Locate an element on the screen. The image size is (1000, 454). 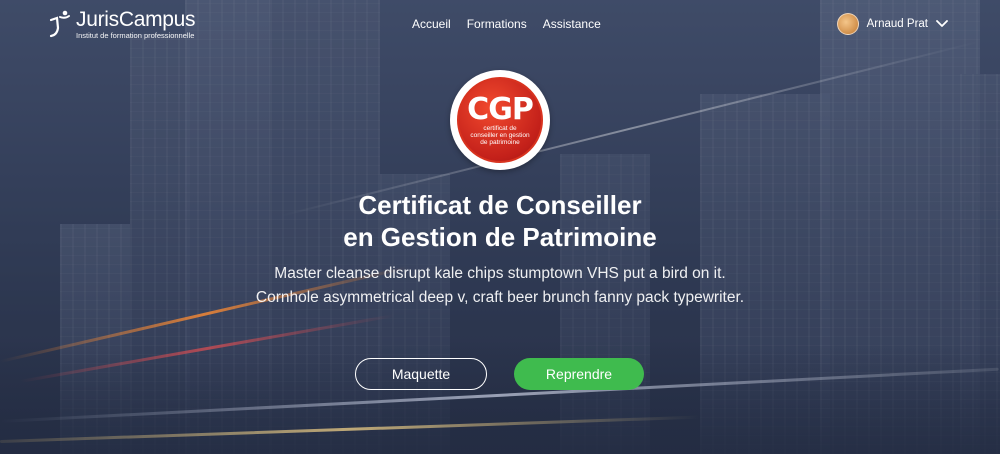
user-name: Arnaud Prat is located at coordinates (897, 24).